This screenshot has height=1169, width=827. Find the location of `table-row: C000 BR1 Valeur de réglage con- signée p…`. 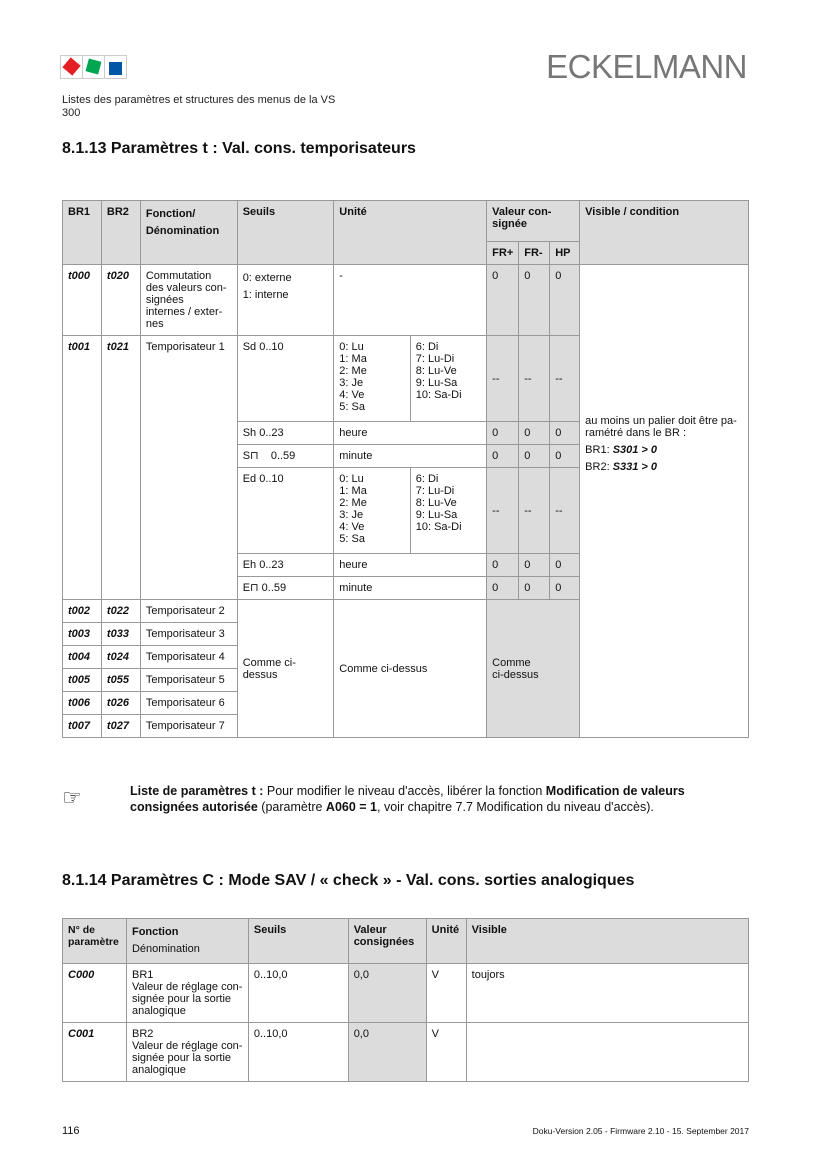

table-row: C000 BR1 Valeur de réglage con- signée p… is located at coordinates (406, 993).